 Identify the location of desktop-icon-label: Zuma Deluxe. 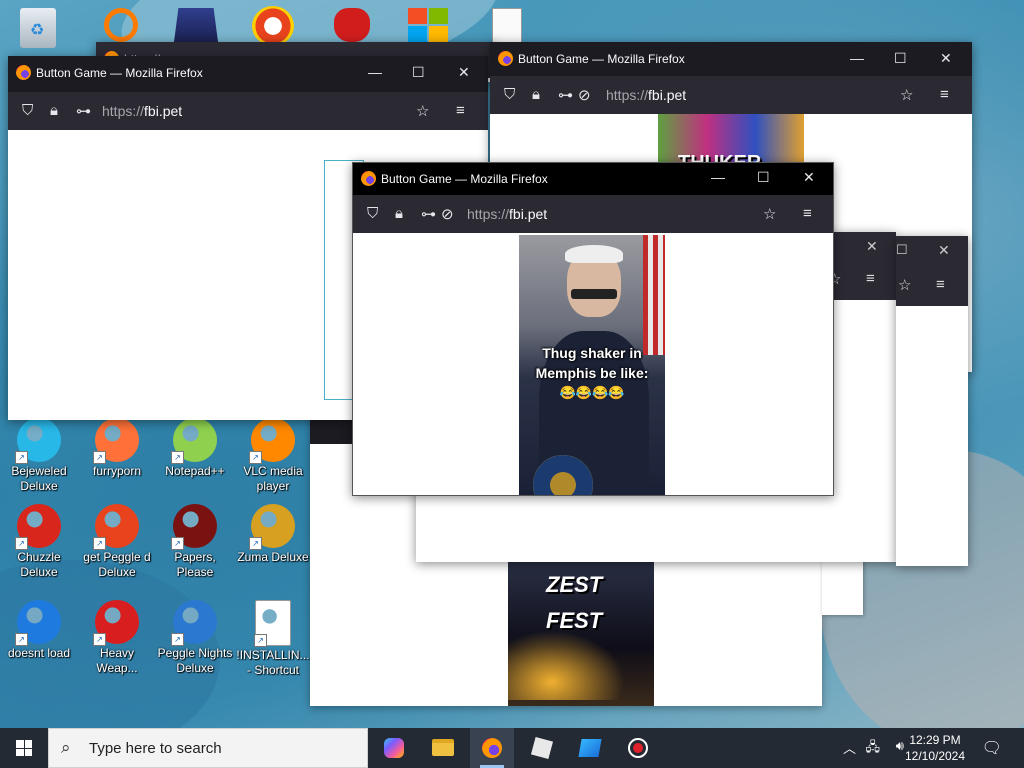
(273, 557).